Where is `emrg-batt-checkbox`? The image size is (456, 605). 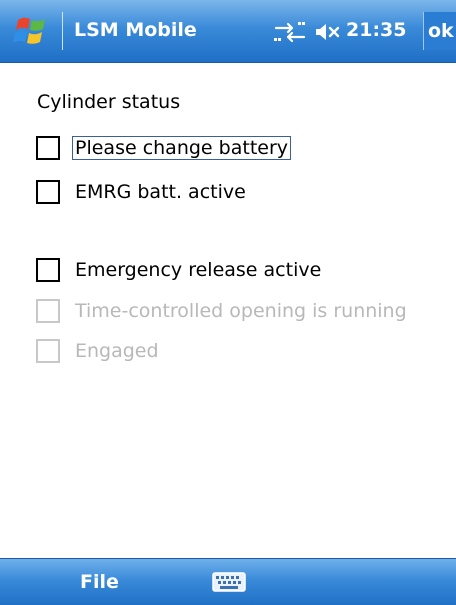 emrg-batt-checkbox is located at coordinates (48, 192).